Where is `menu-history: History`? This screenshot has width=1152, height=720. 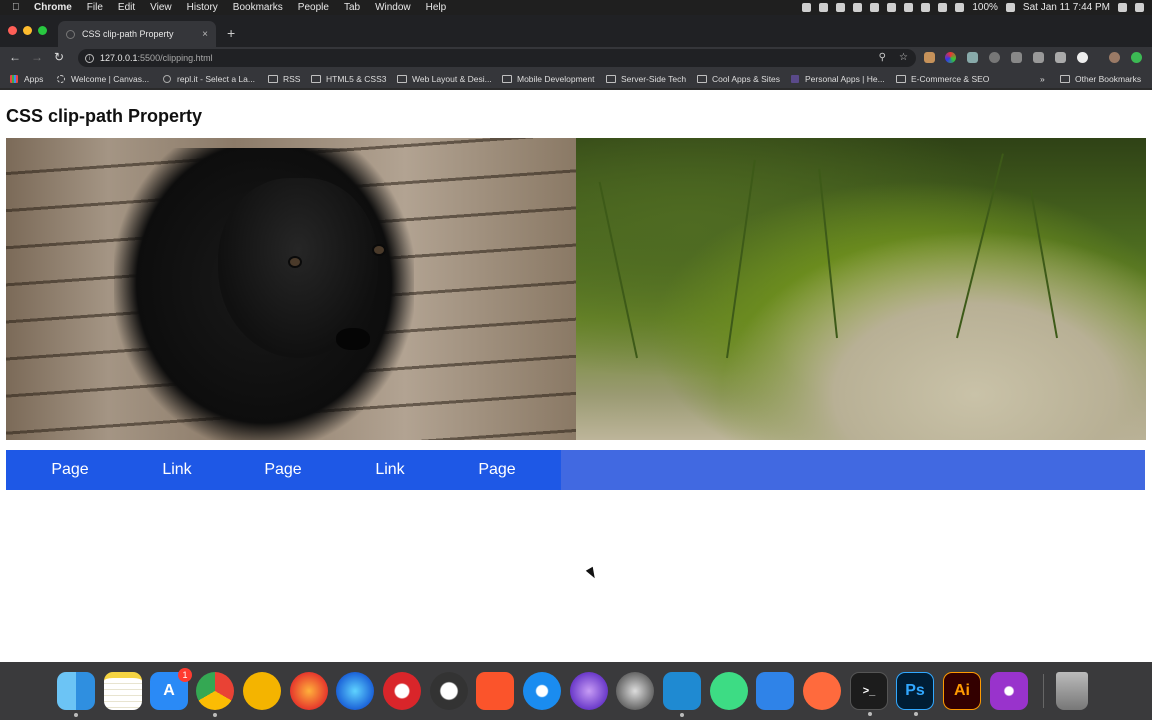
menu-history: History is located at coordinates (202, 7).